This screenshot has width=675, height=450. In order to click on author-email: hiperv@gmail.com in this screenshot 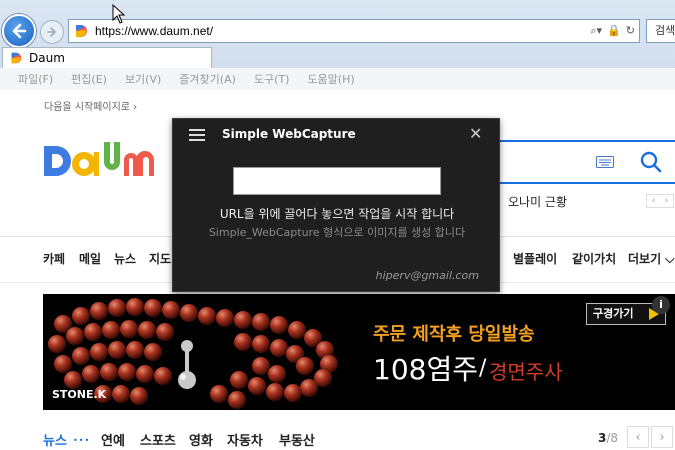, I will do `click(427, 275)`.